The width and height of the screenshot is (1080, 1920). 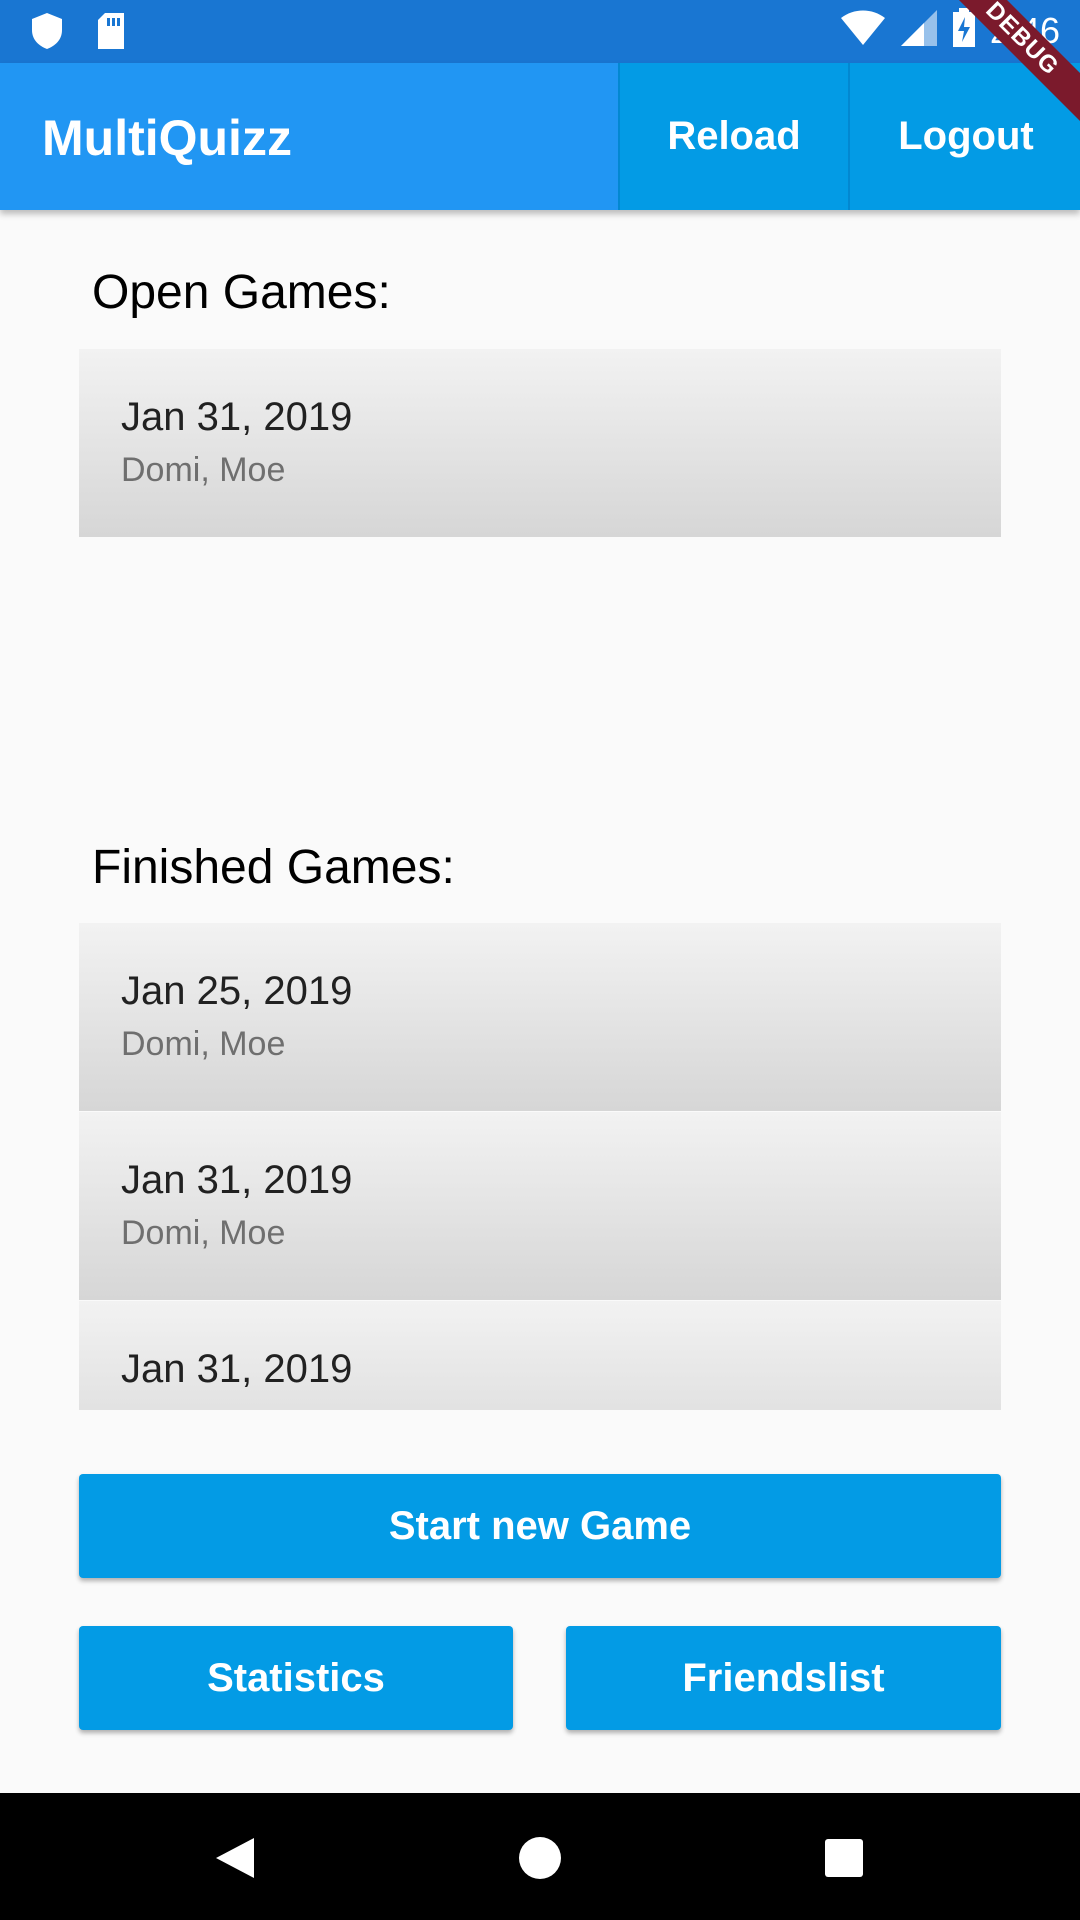 I want to click on game-date: Jan 25, 2019, so click(x=237, y=991).